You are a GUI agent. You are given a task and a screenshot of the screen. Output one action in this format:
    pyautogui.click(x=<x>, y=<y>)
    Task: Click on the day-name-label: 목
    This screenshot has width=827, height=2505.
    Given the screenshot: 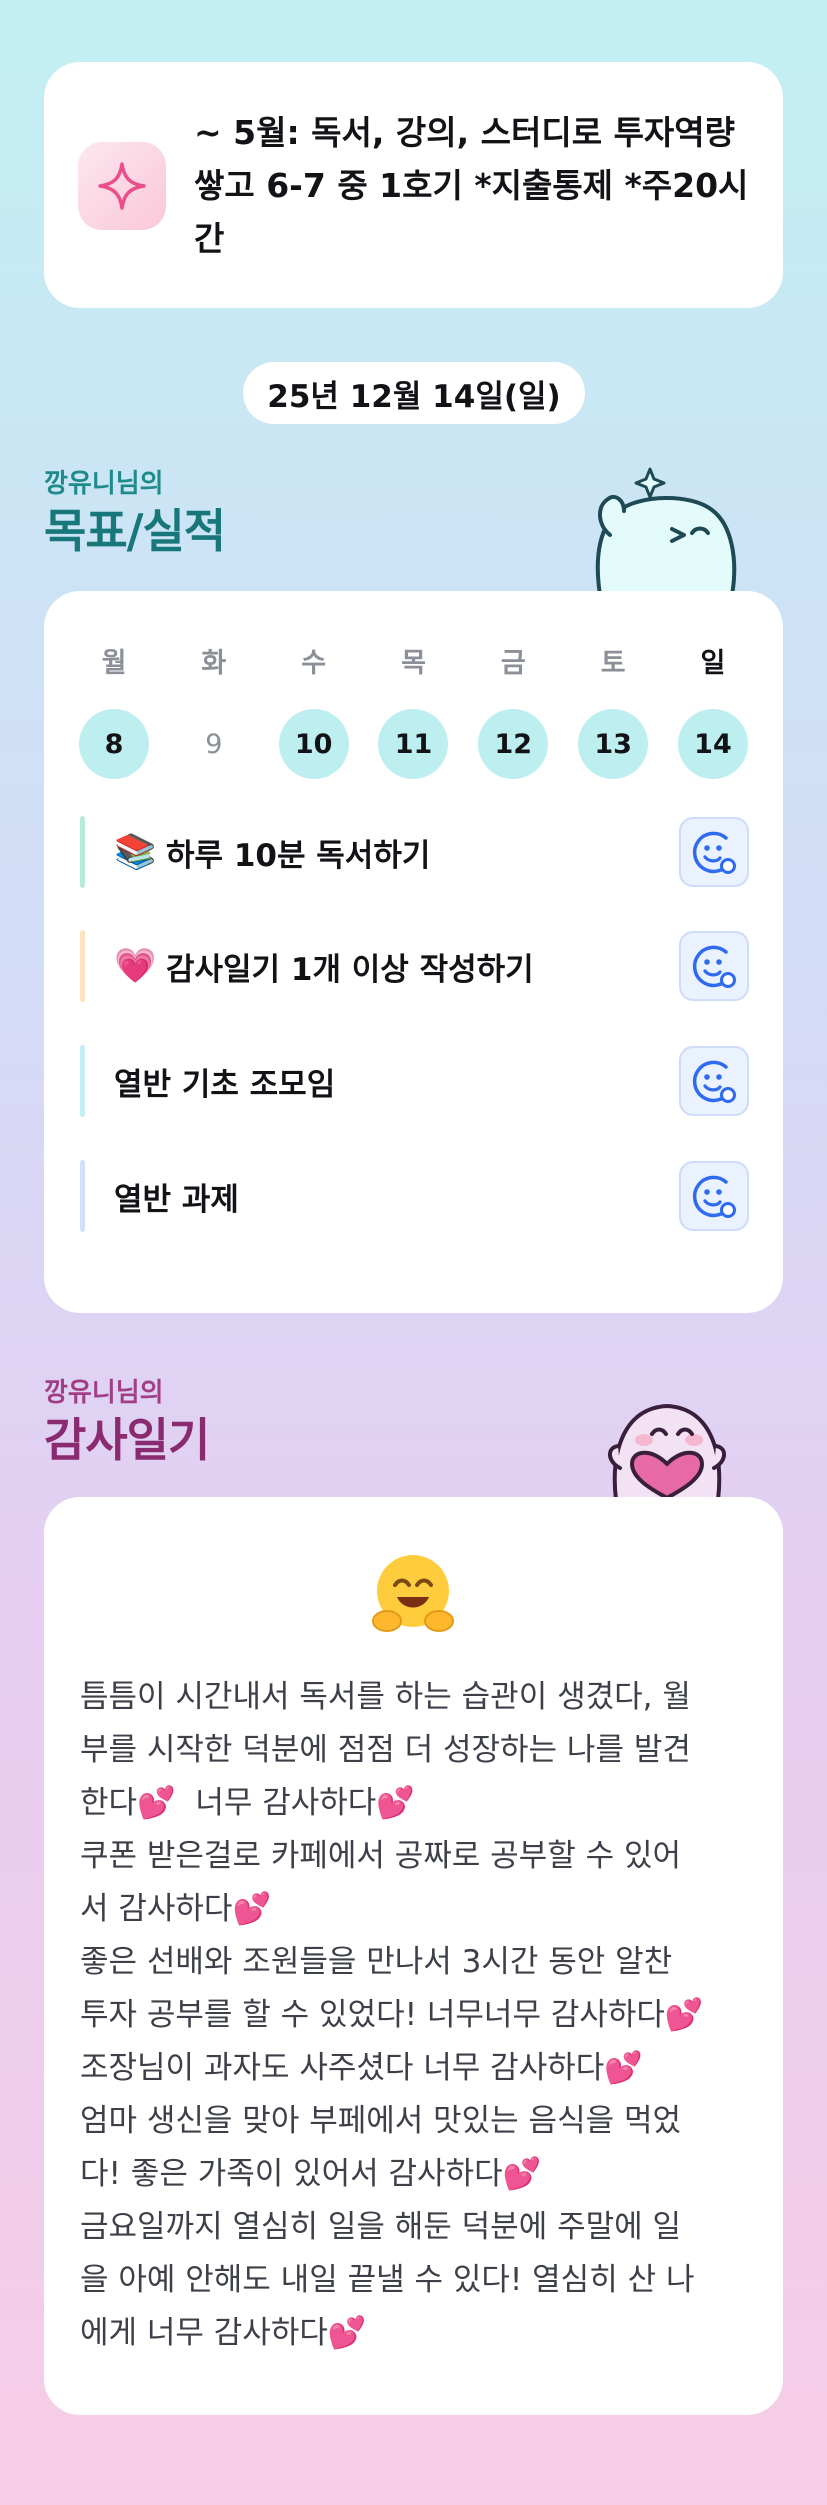 What is the action you would take?
    pyautogui.click(x=413, y=663)
    